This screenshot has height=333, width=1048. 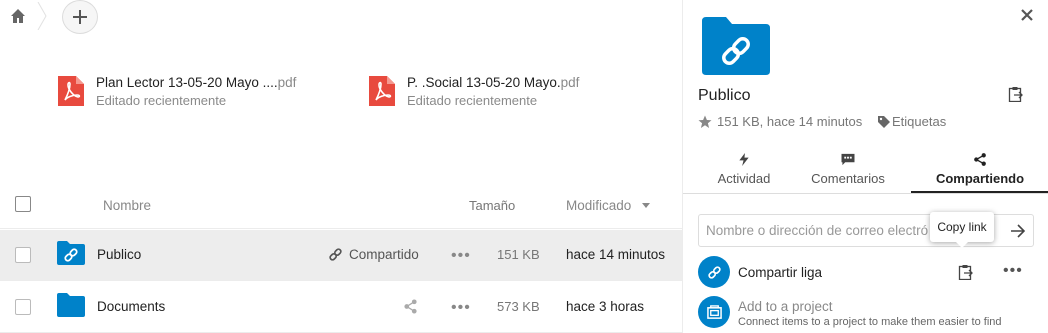 What do you see at coordinates (1027, 15) in the screenshot?
I see `close-icon` at bounding box center [1027, 15].